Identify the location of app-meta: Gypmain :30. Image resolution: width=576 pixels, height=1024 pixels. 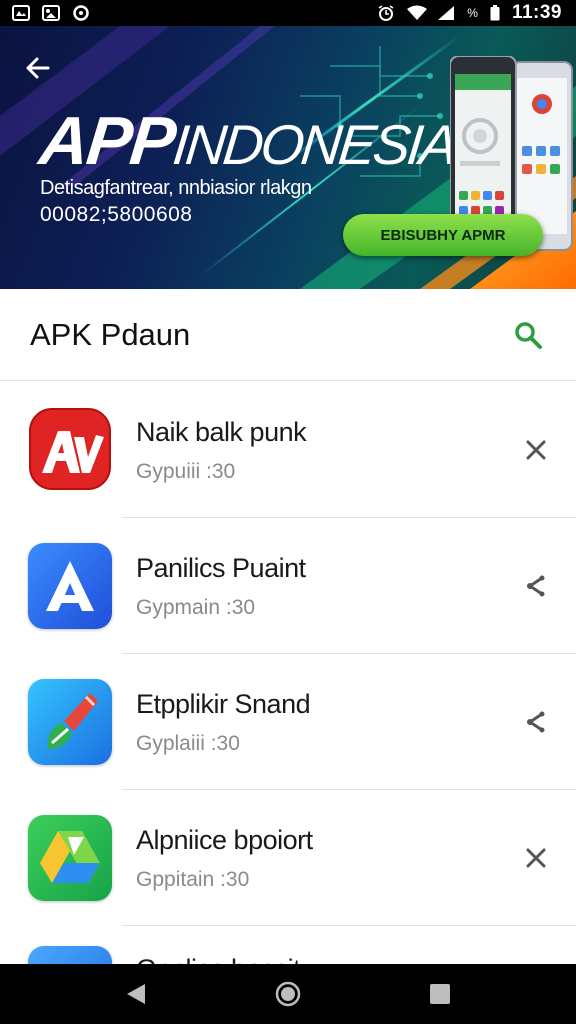
(196, 607).